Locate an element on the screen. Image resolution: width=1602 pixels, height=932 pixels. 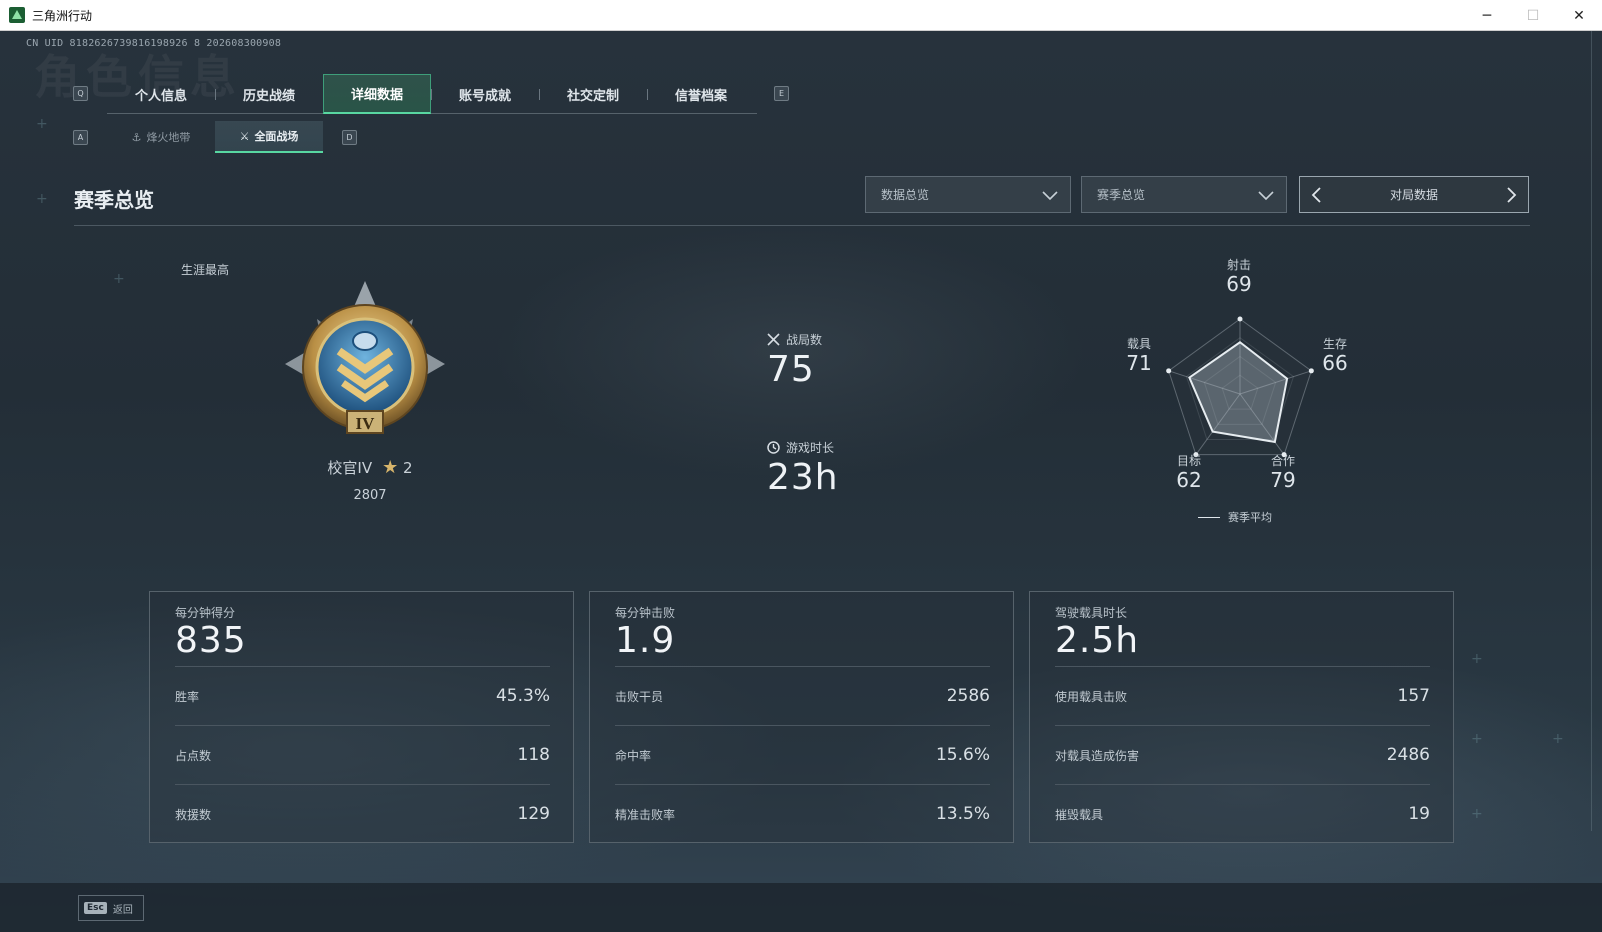
playtime-value: 23h is located at coordinates (803, 477).